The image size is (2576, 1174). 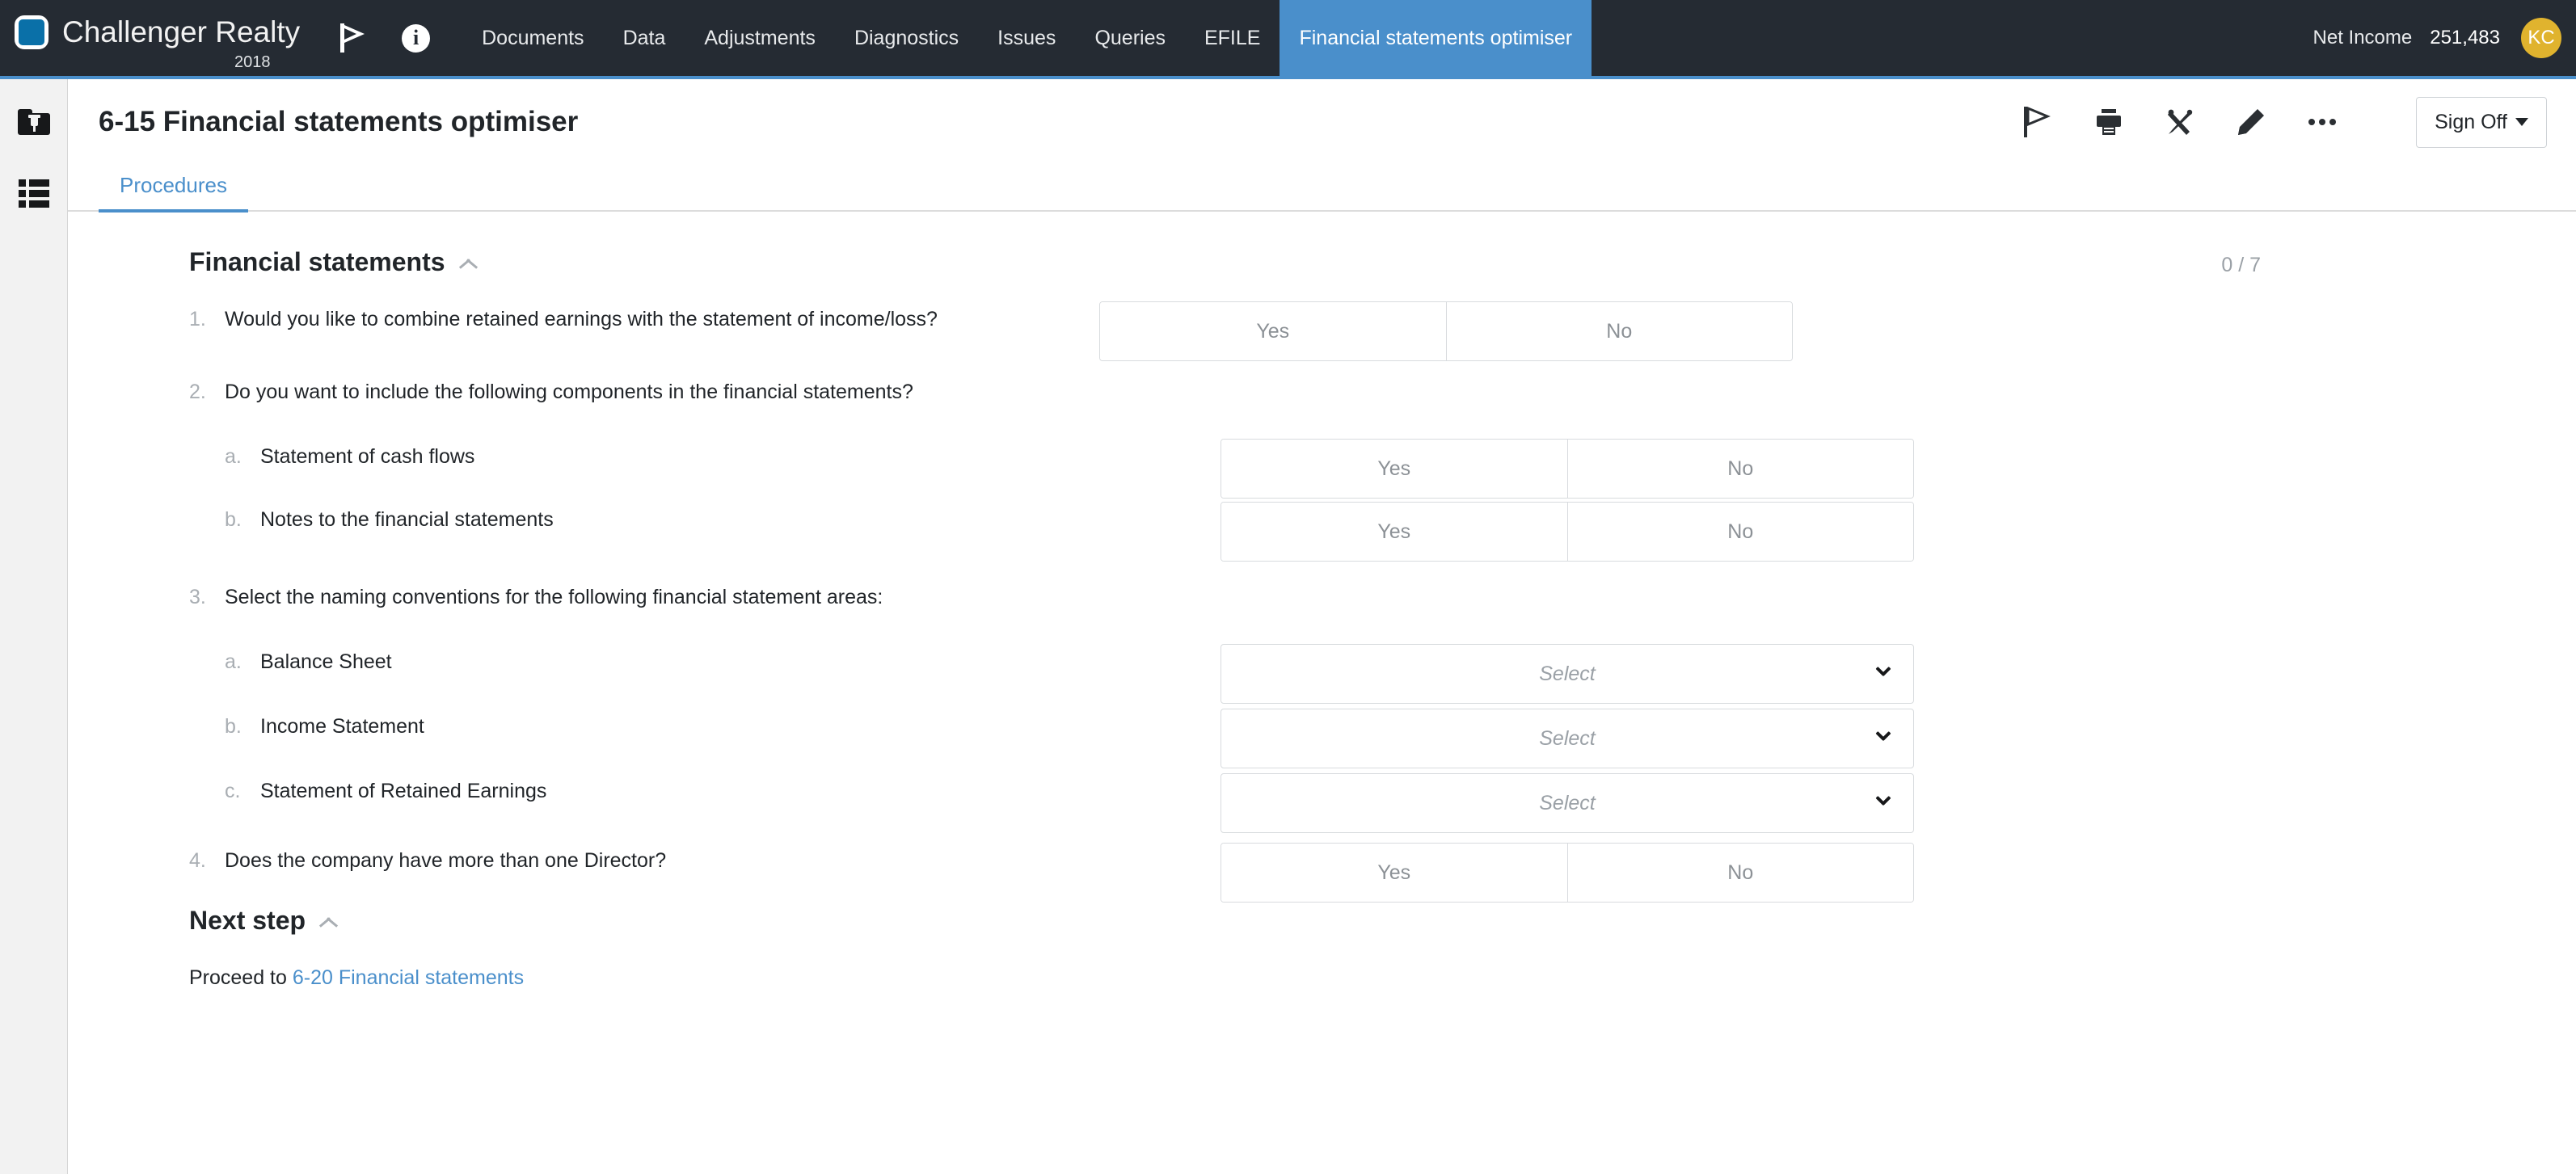 I want to click on info-icon: i, so click(x=417, y=38).